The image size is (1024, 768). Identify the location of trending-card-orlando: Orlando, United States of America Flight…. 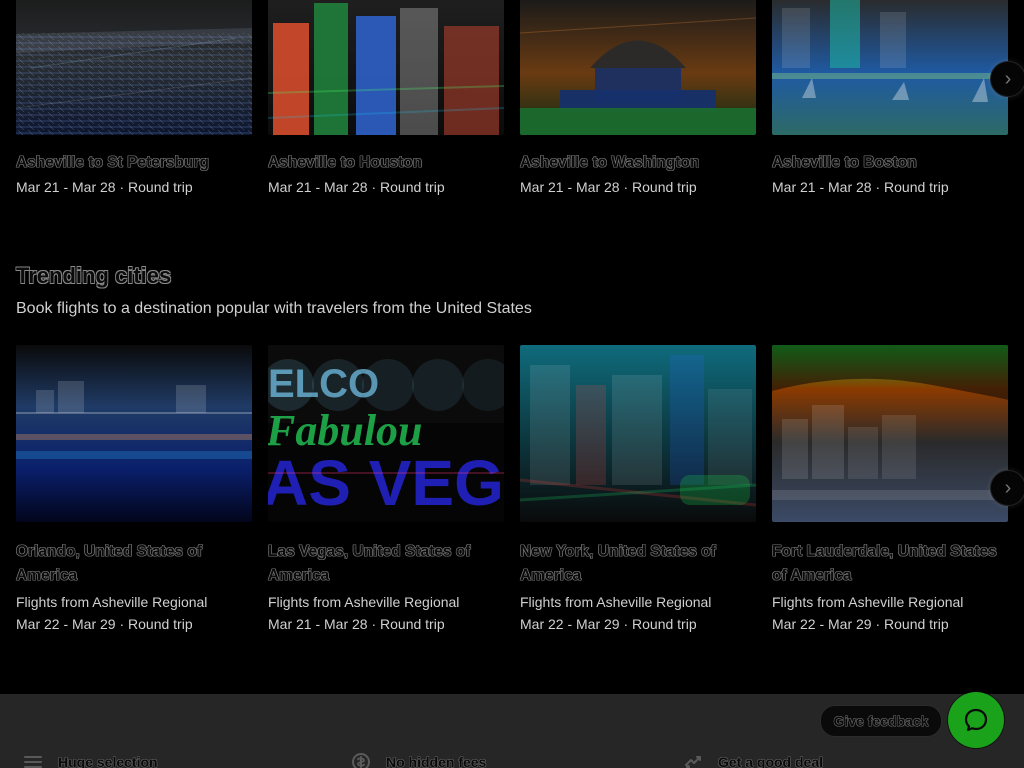
(134, 488).